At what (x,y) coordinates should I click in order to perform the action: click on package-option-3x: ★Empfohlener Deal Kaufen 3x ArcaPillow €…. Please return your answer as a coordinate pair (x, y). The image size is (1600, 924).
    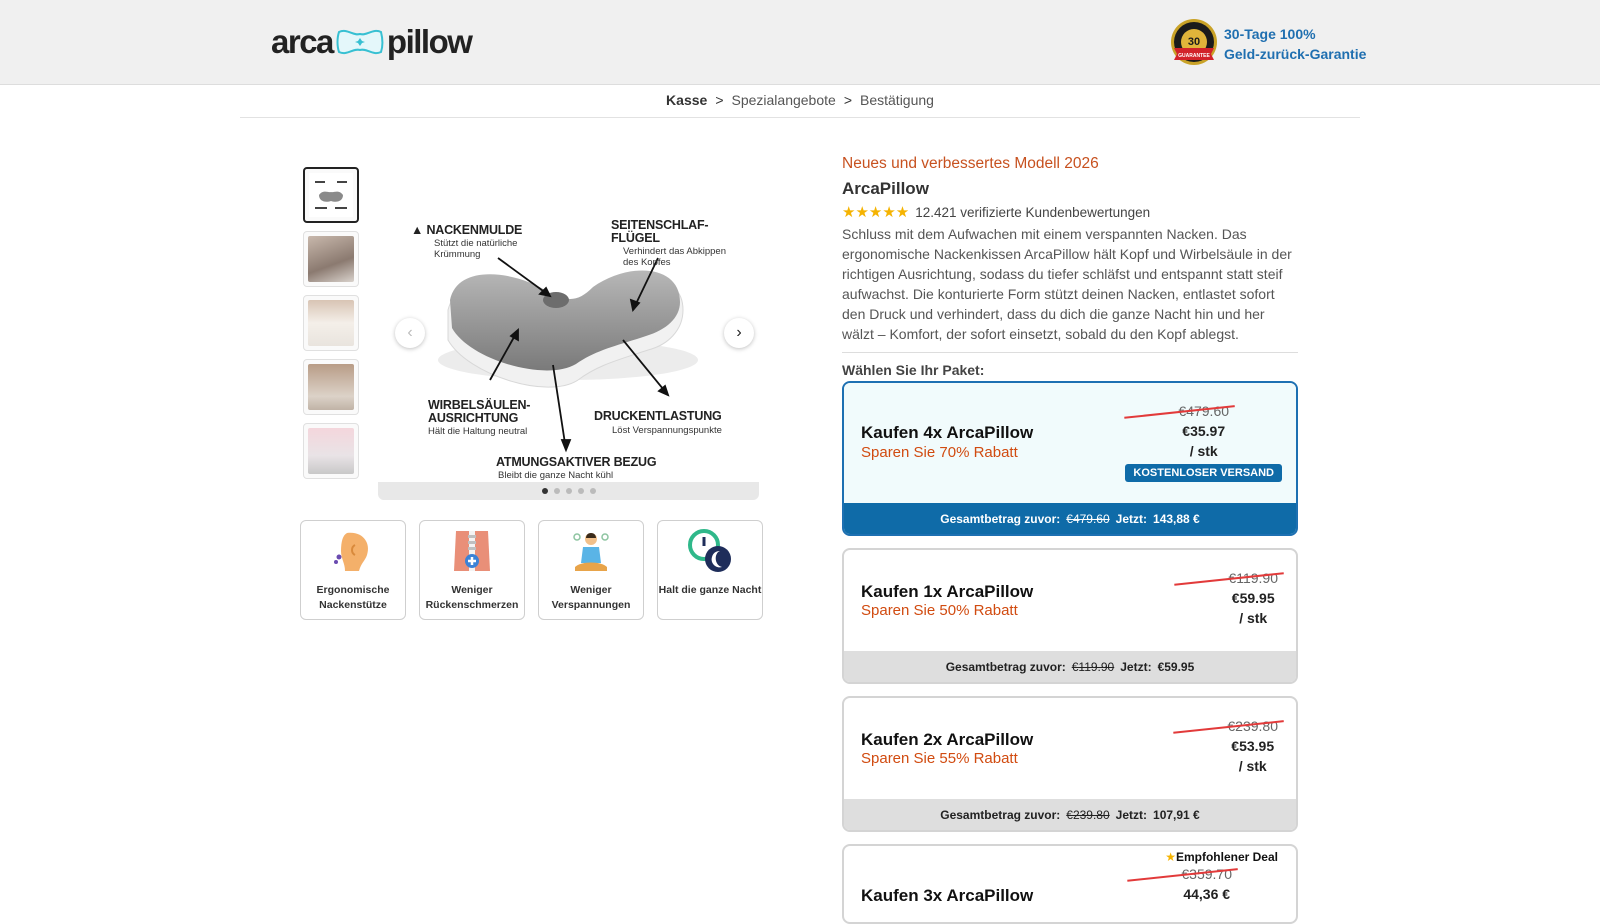
    Looking at the image, I should click on (1070, 884).